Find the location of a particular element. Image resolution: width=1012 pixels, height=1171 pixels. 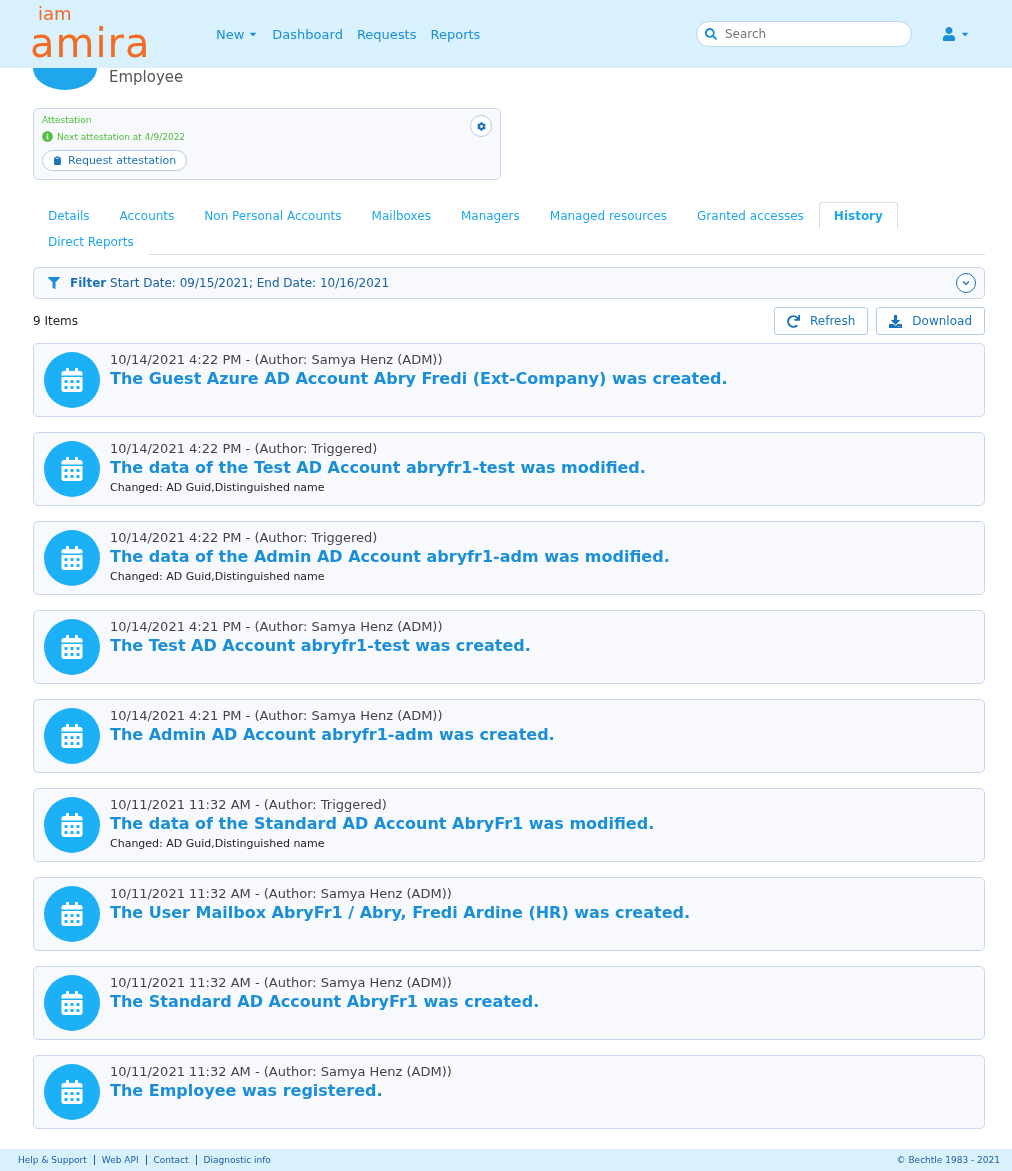

chevron-down-icon is located at coordinates (966, 283).